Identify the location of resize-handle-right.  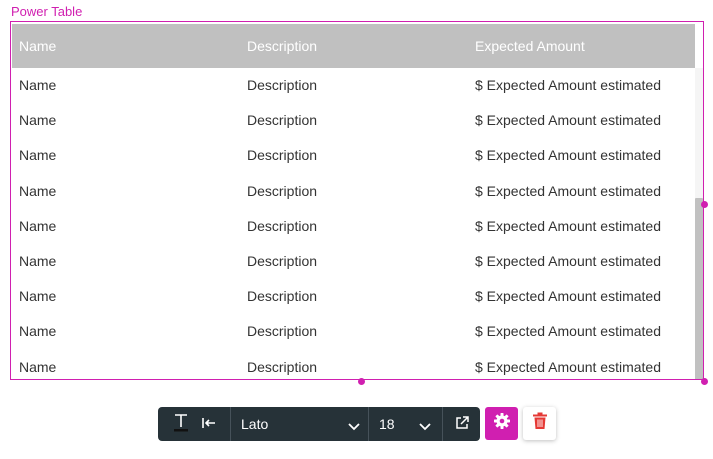
(704, 204).